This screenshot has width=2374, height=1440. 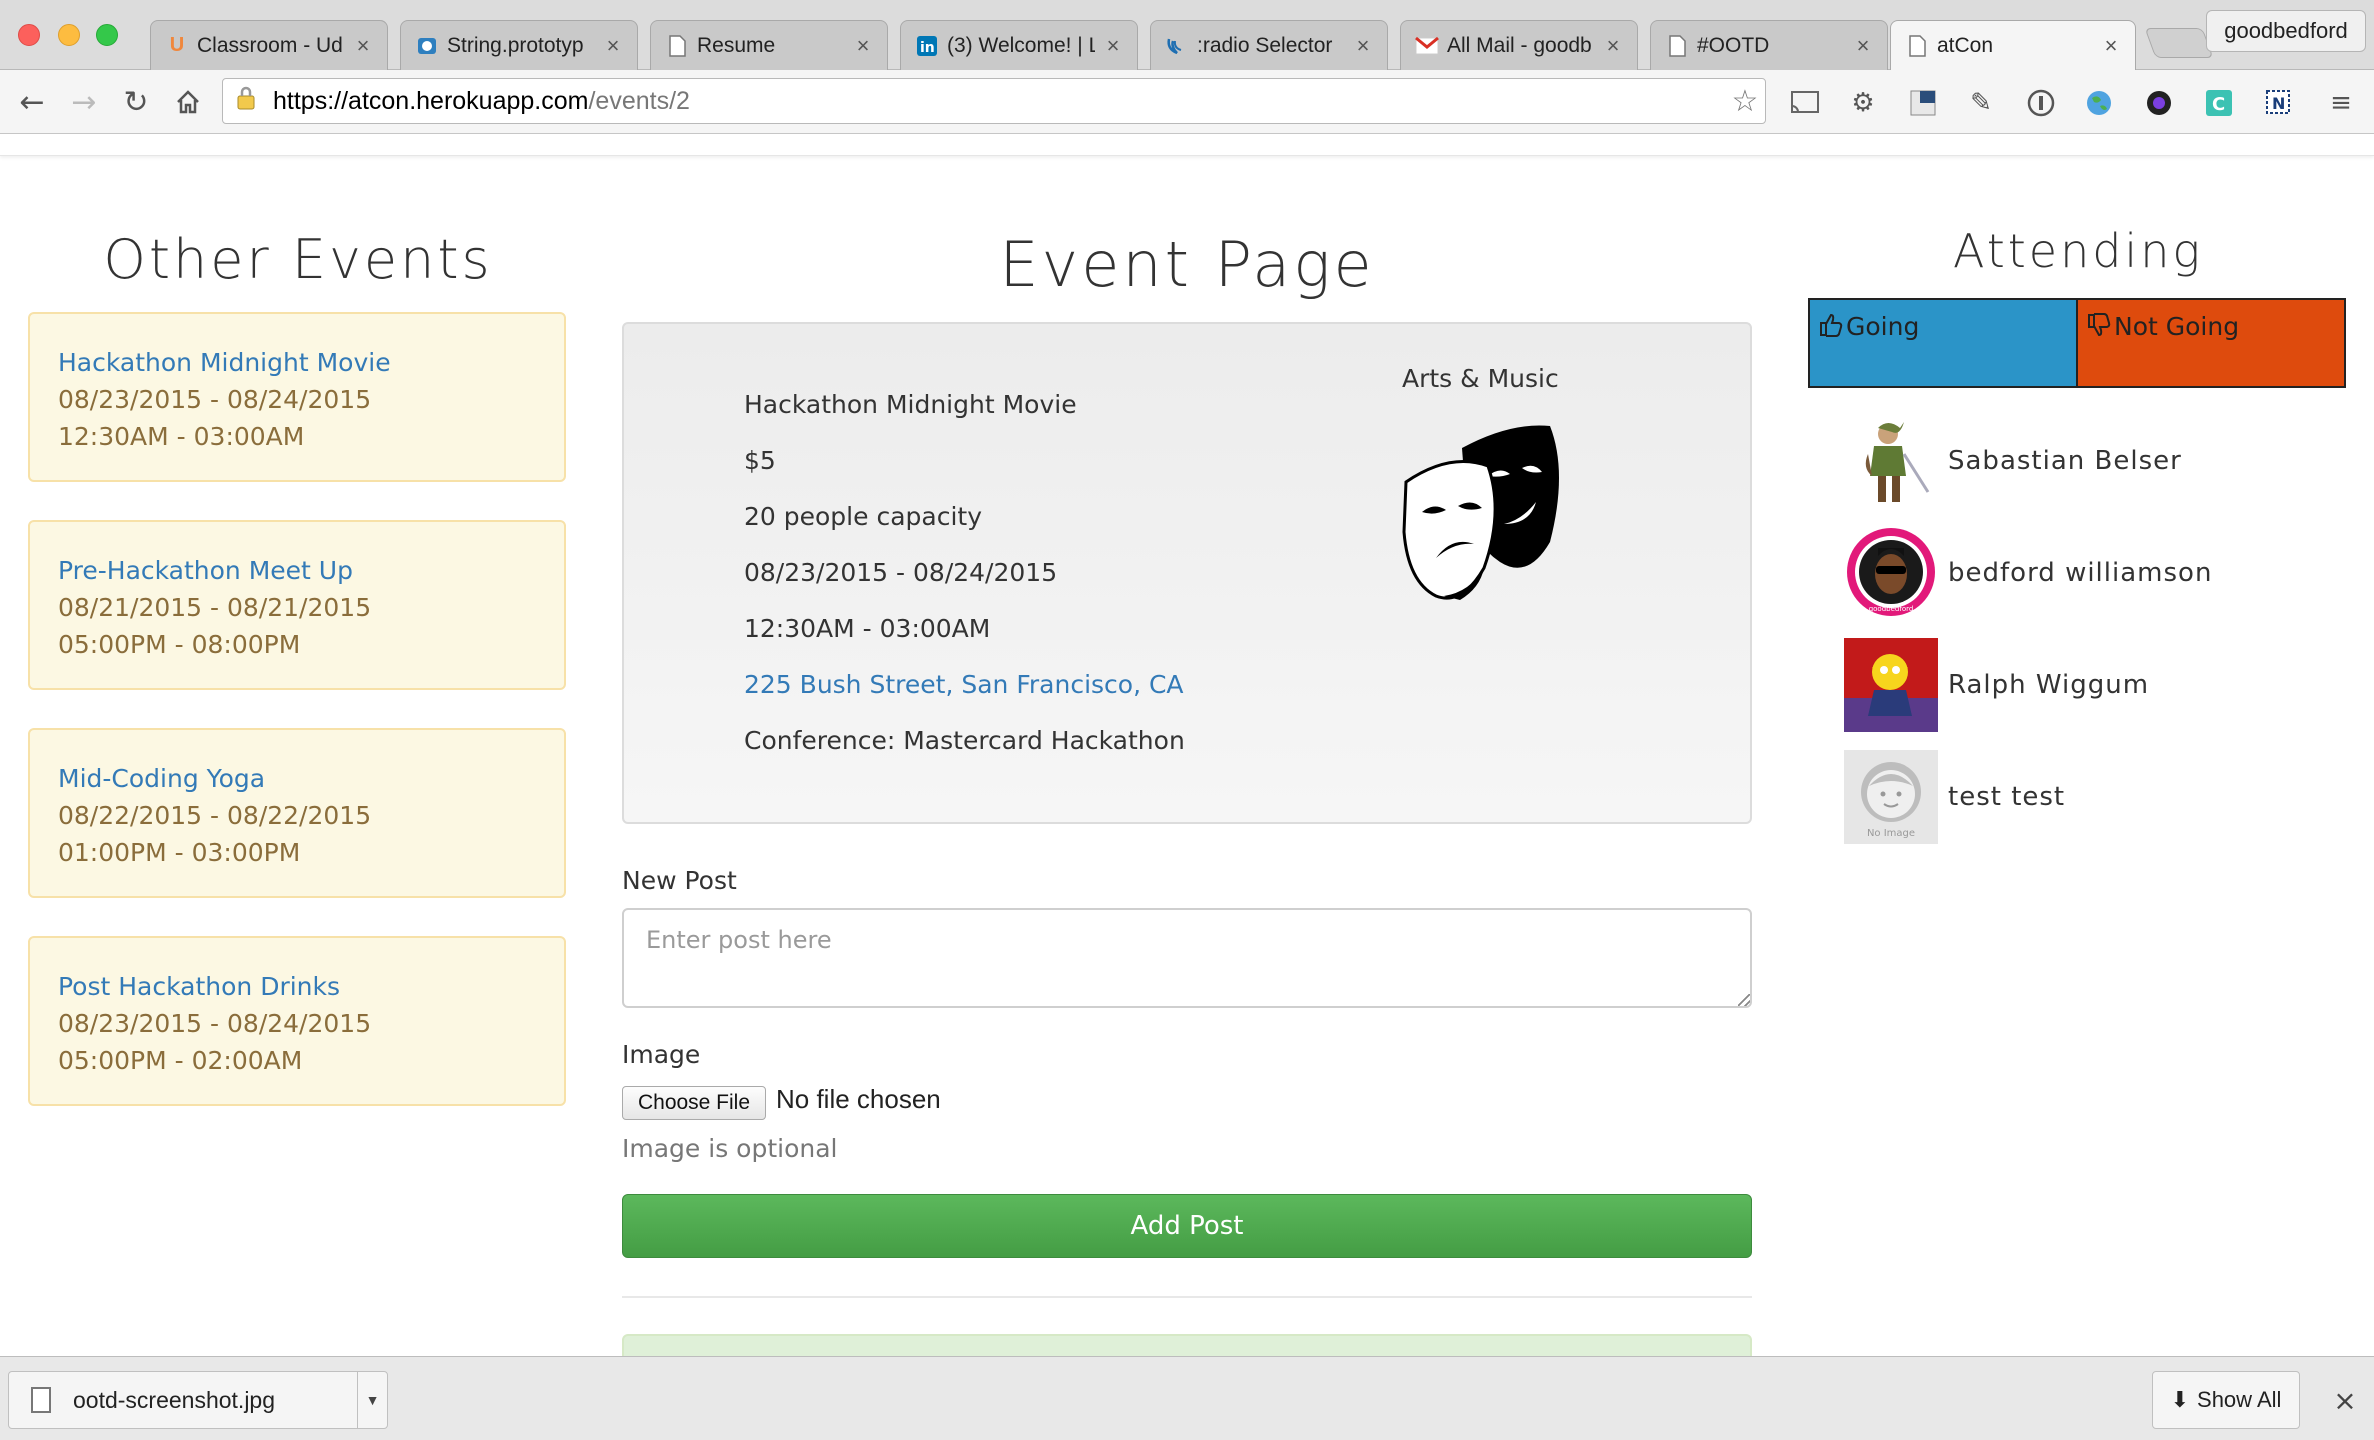 What do you see at coordinates (2084, 797) in the screenshot?
I see `attendee-item: No Image test test` at bounding box center [2084, 797].